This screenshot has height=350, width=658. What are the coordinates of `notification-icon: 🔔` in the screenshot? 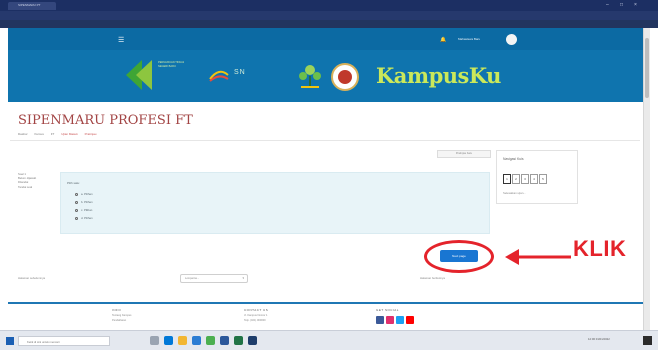 It's located at (443, 40).